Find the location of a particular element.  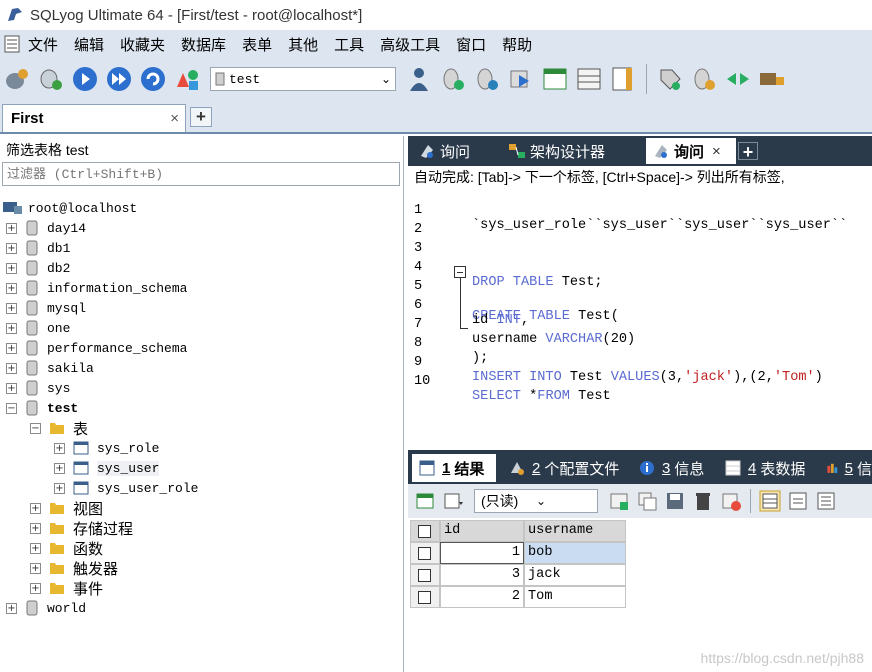

notes-button is located at coordinates (623, 79).